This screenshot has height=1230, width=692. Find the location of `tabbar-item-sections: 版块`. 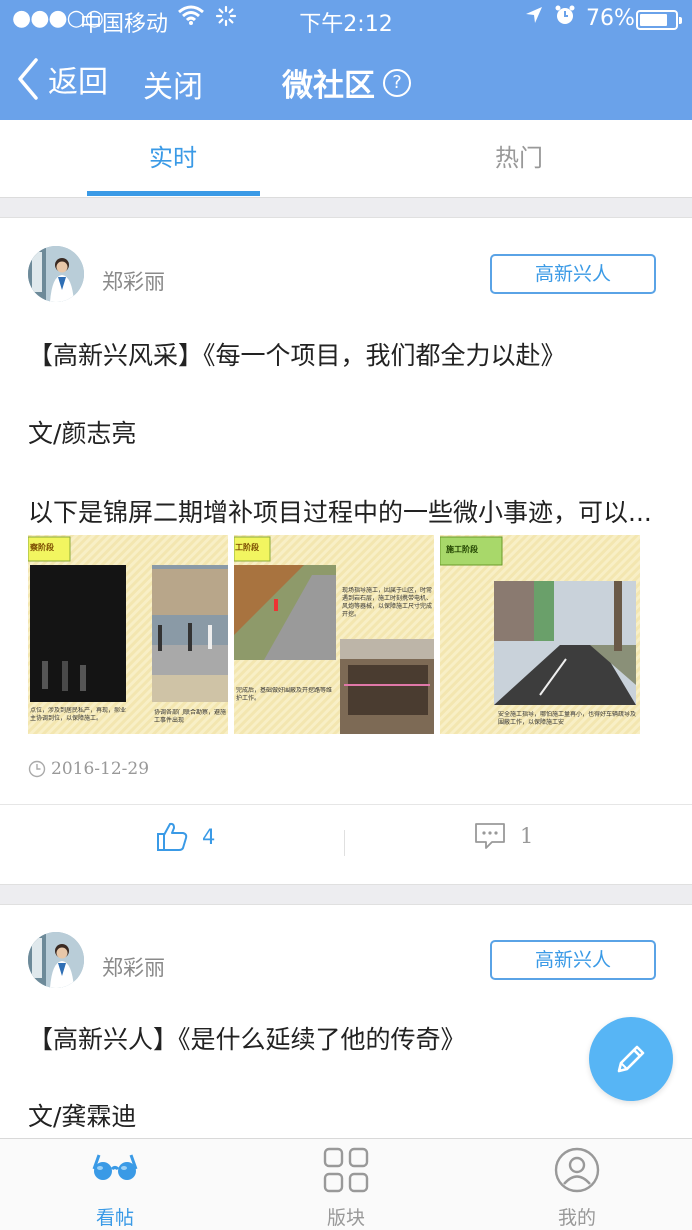

tabbar-item-sections: 版块 is located at coordinates (346, 1184).